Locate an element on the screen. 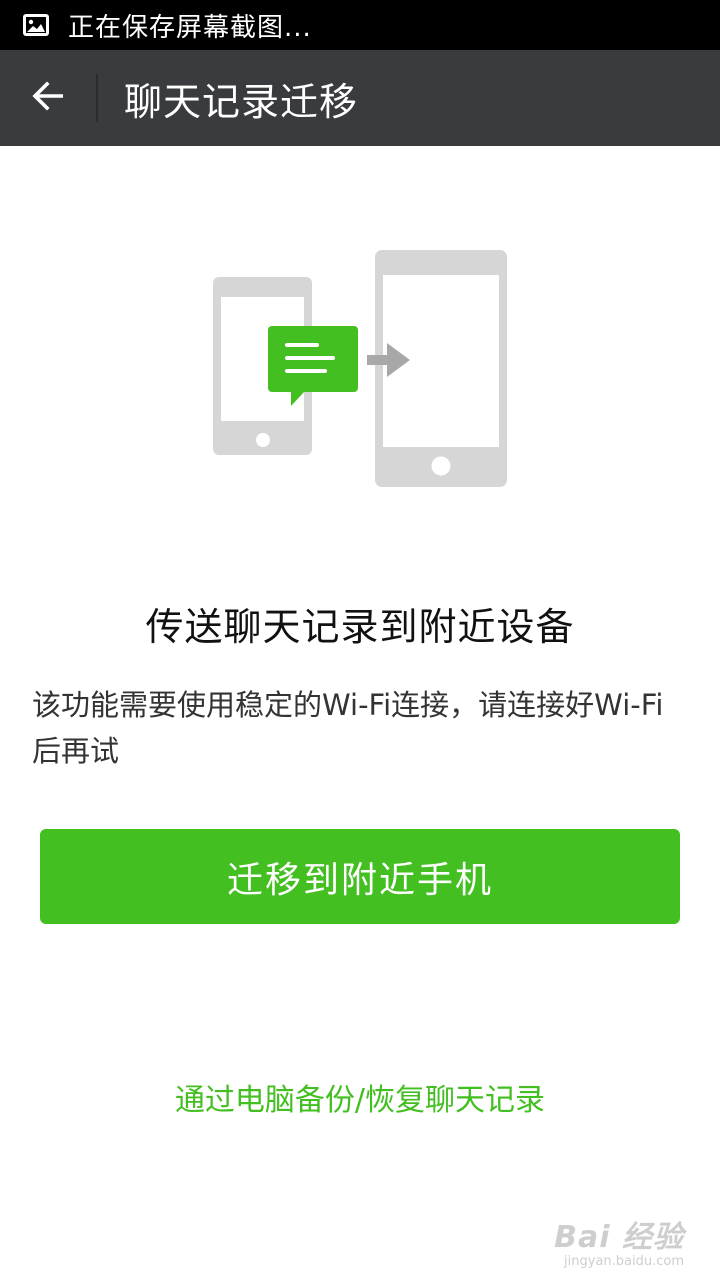 This screenshot has width=720, height=1280. backup-via-pc-link: 通过电脑备份/恢复聊天记录 is located at coordinates (360, 1097).